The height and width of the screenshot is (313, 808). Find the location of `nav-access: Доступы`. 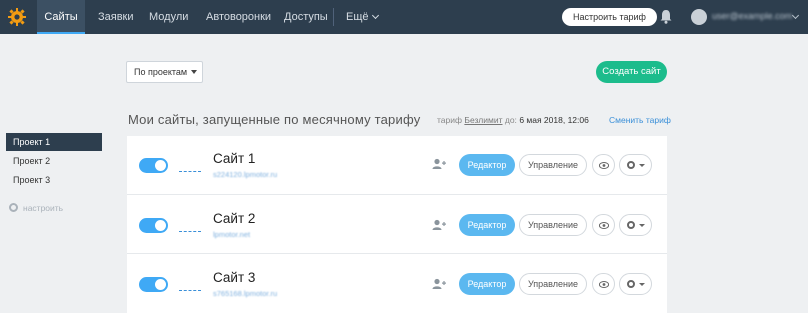

nav-access: Доступы is located at coordinates (306, 17).